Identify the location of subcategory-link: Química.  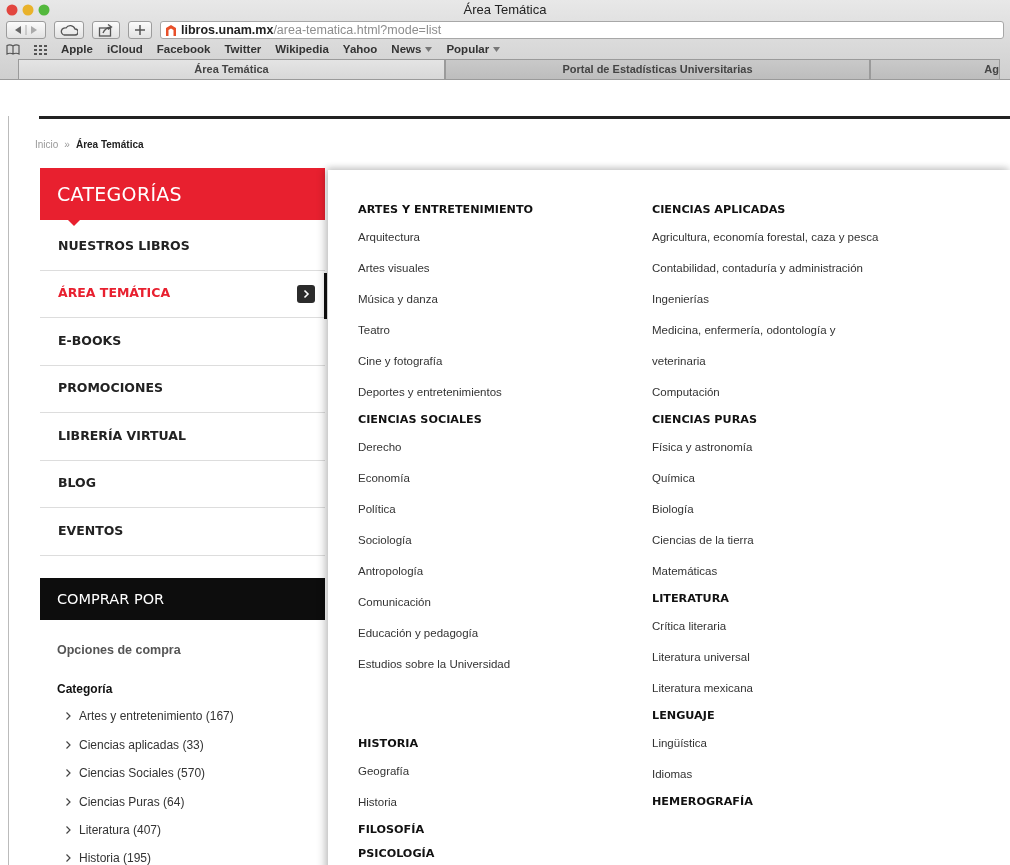
(769, 478).